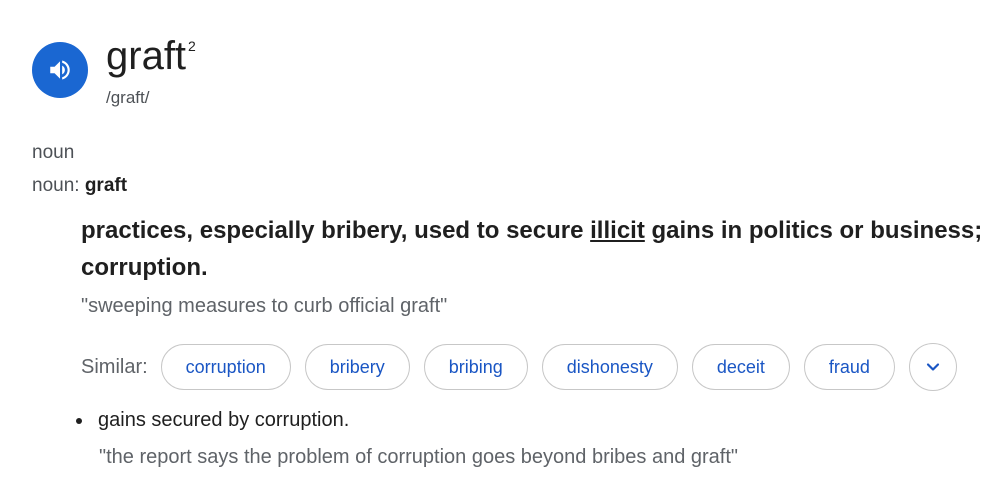 The image size is (1000, 478). I want to click on headword: graft 2, so click(151, 60).